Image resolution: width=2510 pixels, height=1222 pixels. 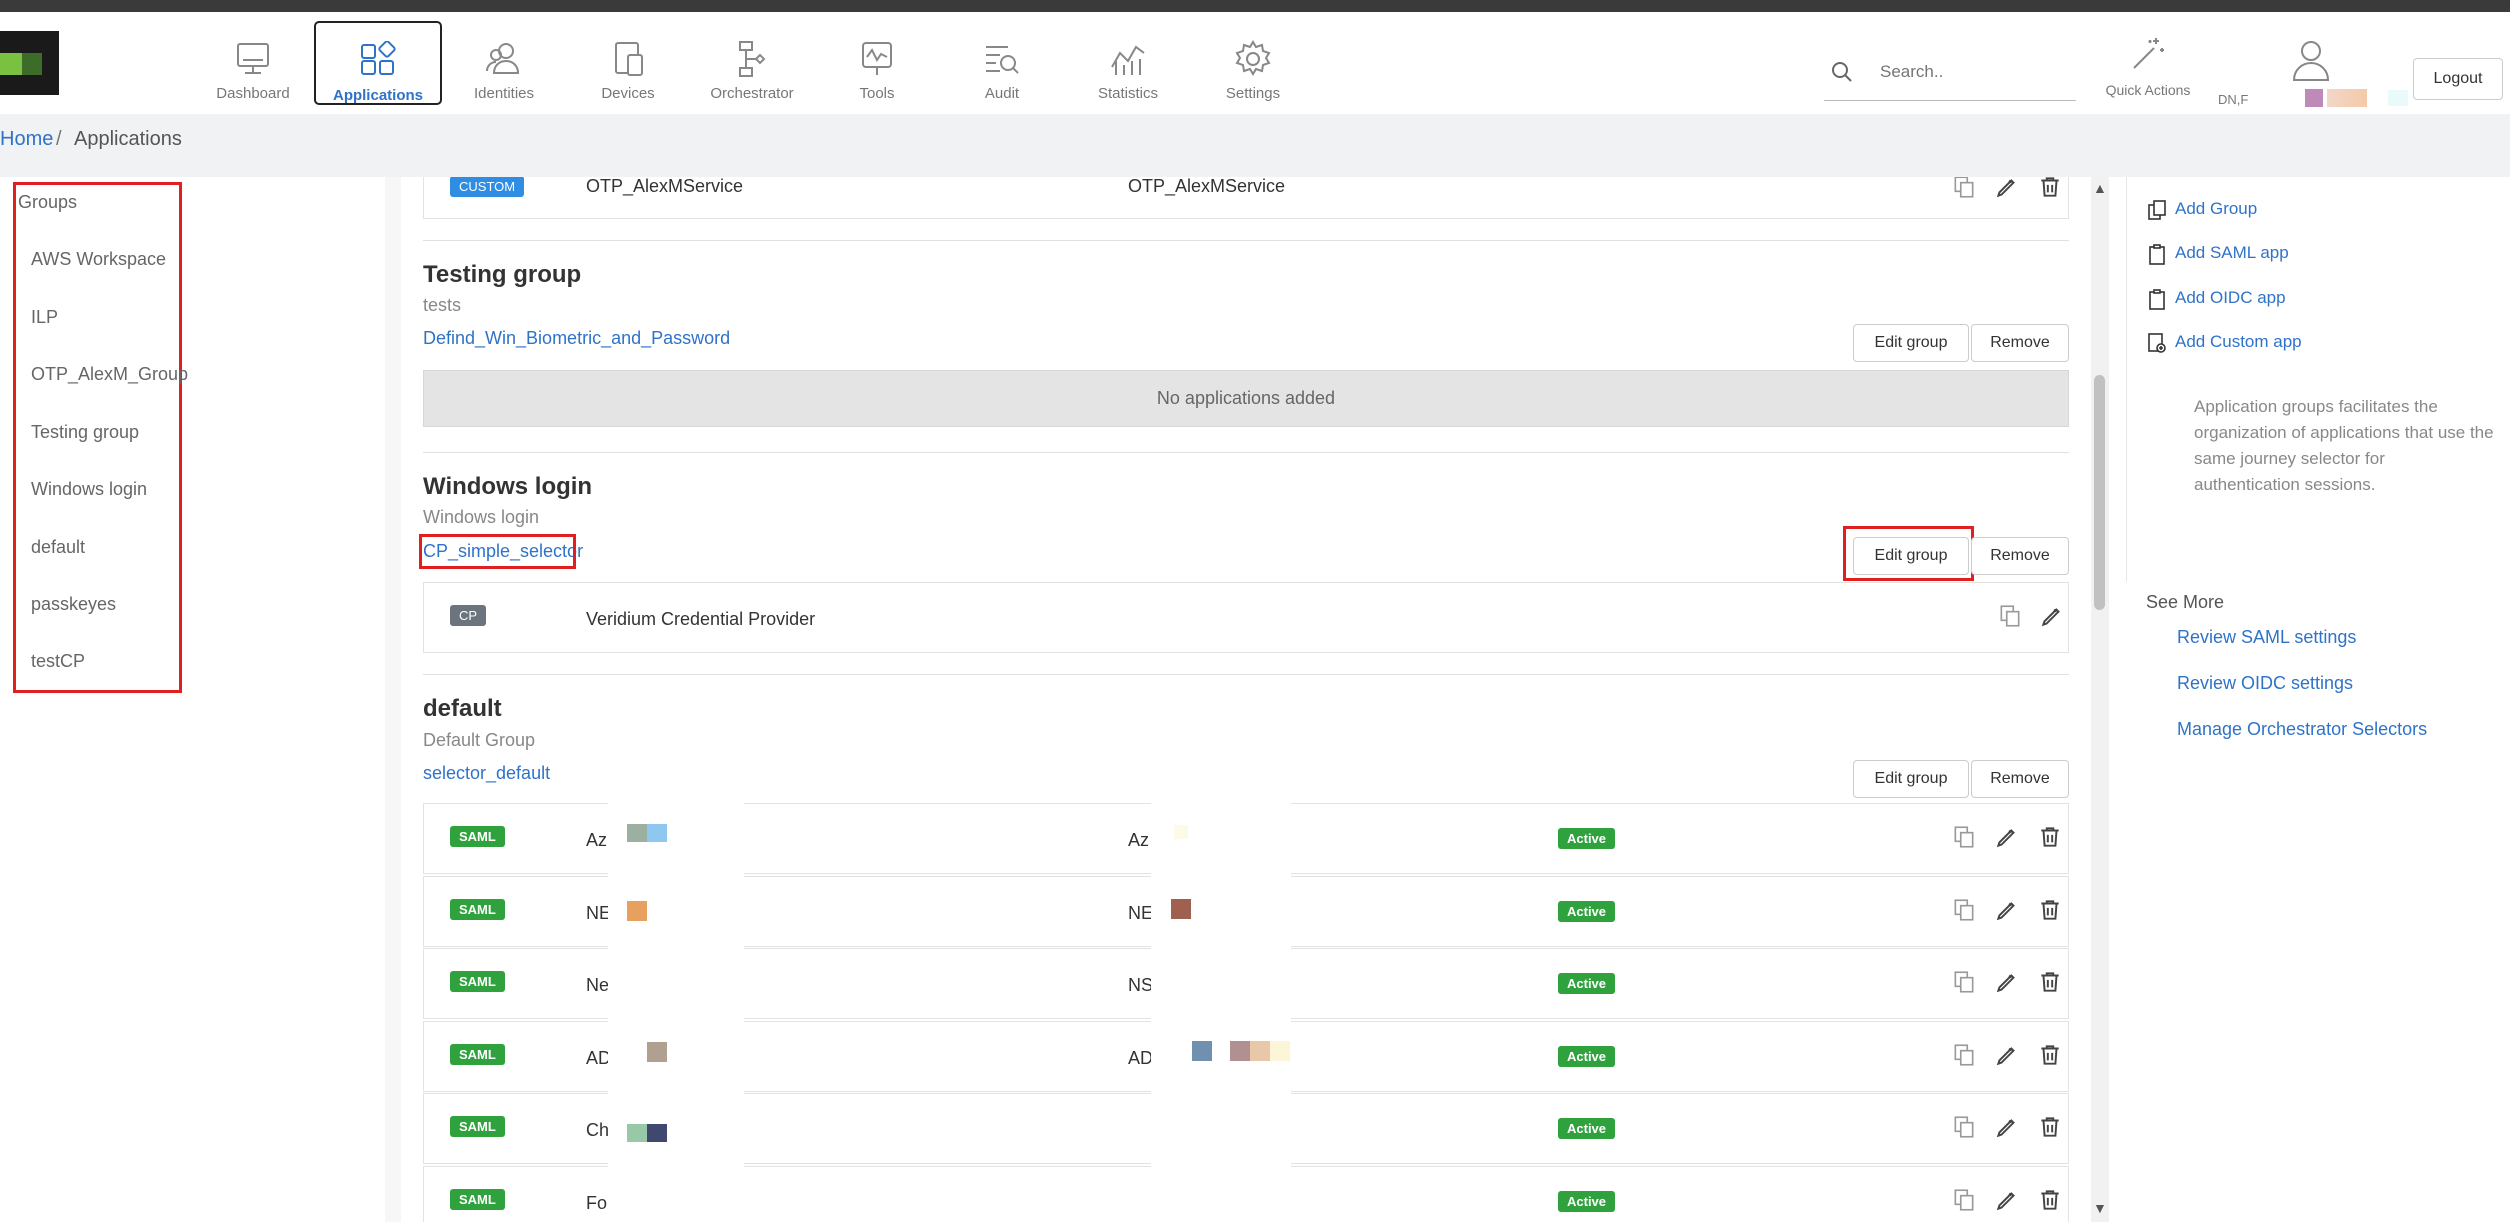 What do you see at coordinates (58, 547) in the screenshot?
I see `sidebar-item-default: default` at bounding box center [58, 547].